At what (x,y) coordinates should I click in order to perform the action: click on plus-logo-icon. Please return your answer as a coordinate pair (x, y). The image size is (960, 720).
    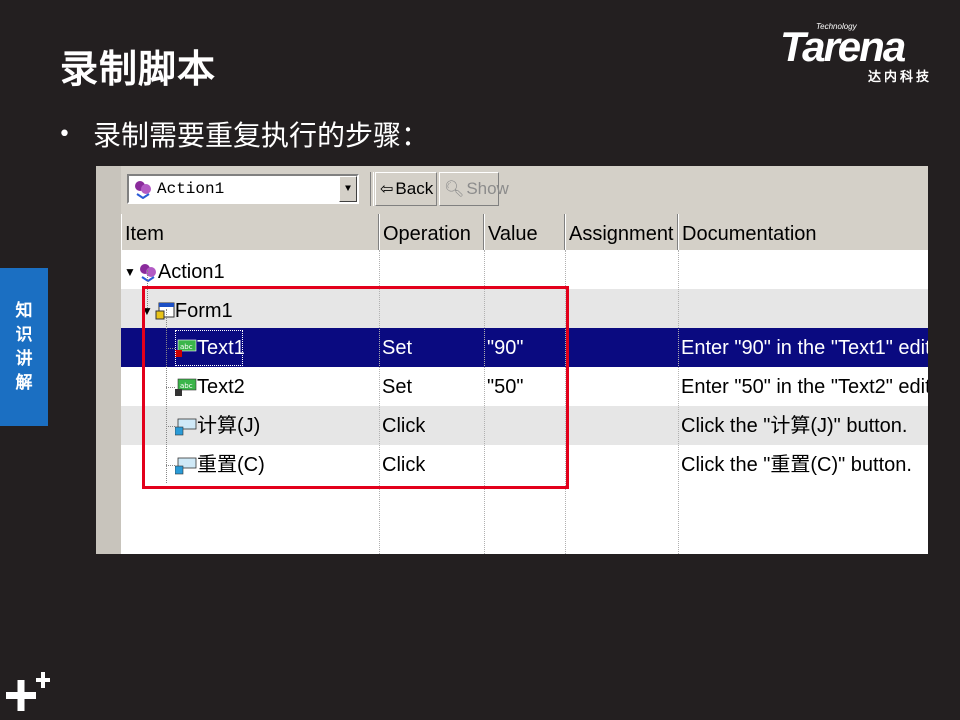
    Looking at the image, I should click on (28, 691).